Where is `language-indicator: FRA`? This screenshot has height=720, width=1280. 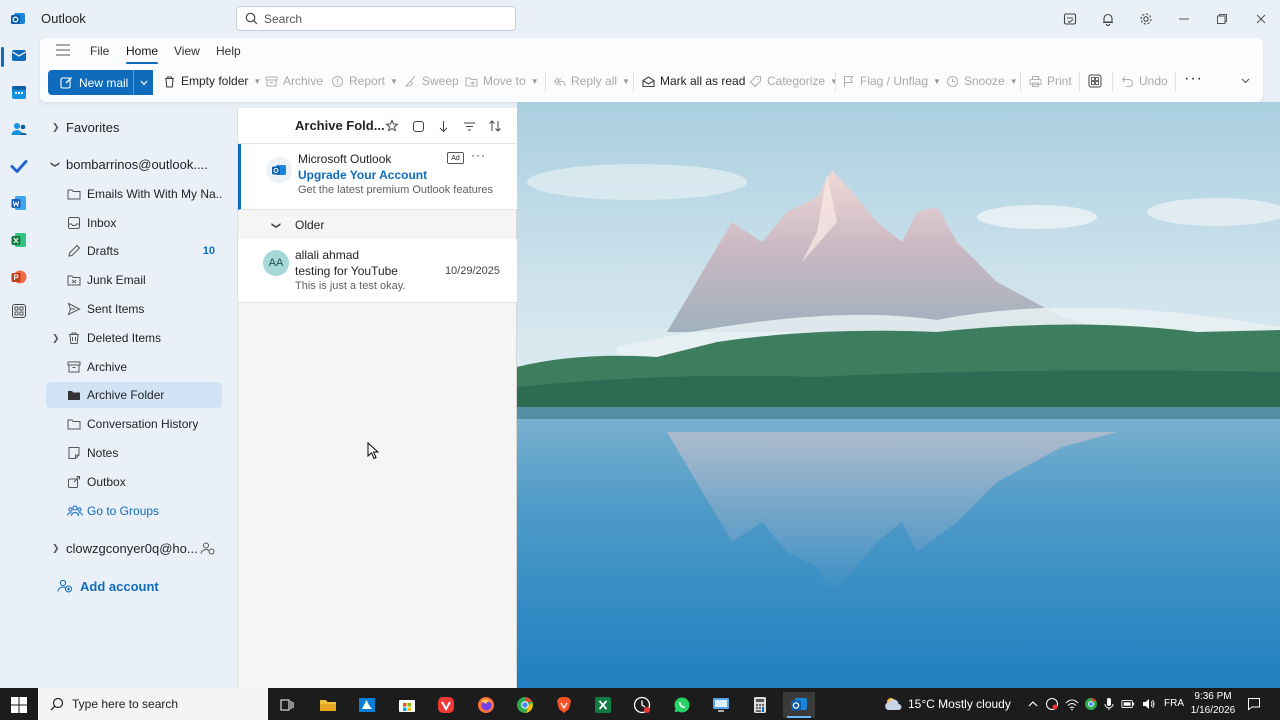
language-indicator: FRA is located at coordinates (1174, 703).